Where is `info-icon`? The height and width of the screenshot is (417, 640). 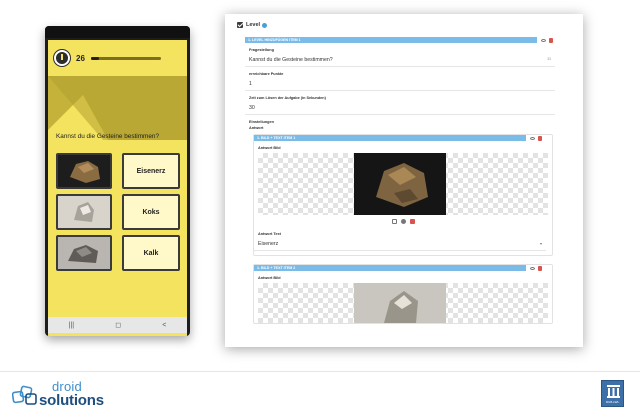
info-icon is located at coordinates (265, 25).